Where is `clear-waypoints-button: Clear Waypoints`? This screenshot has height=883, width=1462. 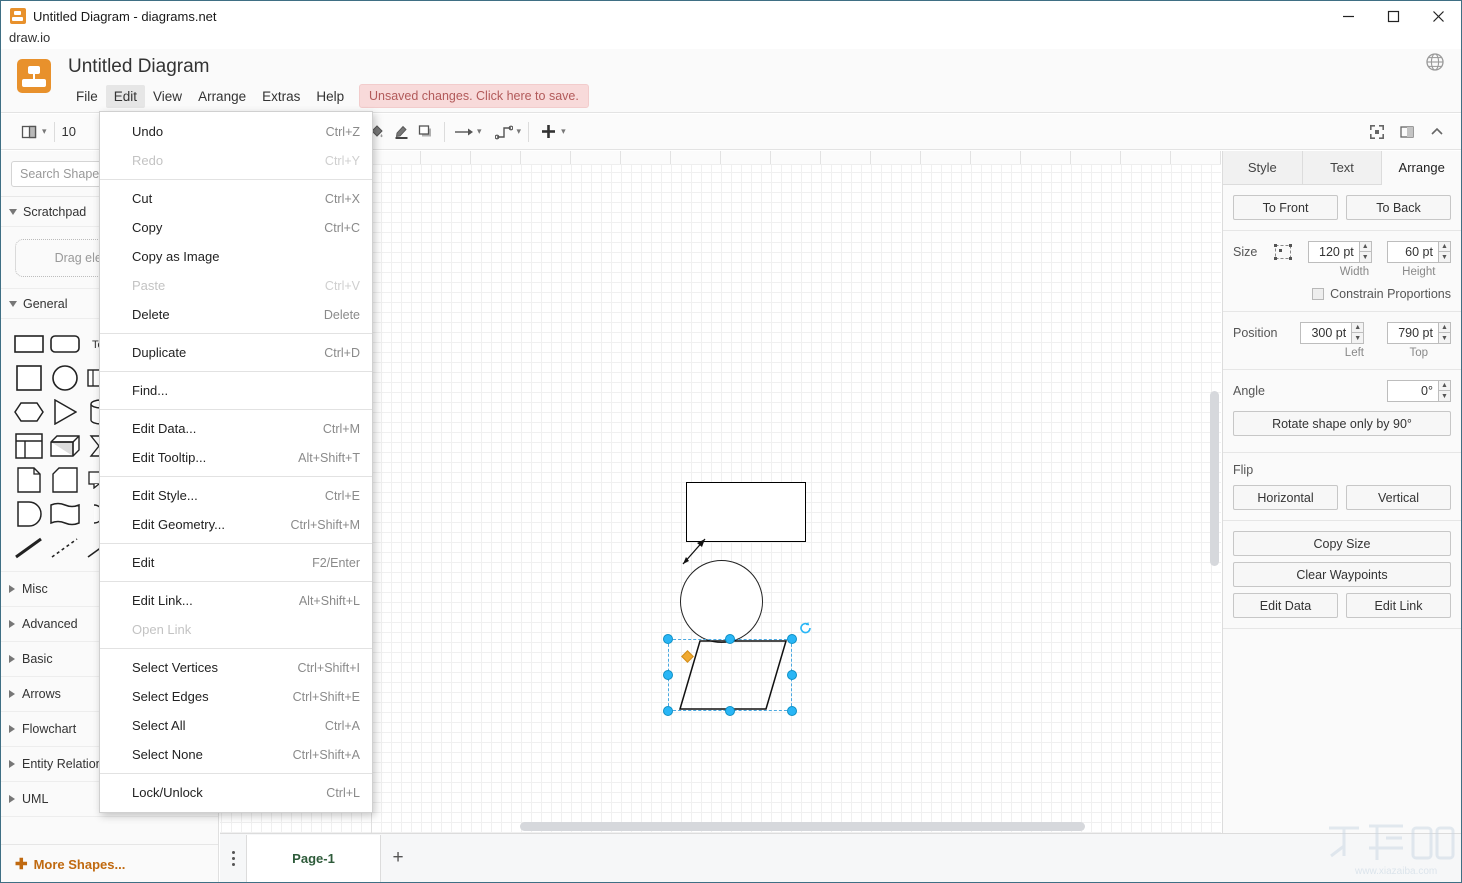 clear-waypoints-button: Clear Waypoints is located at coordinates (1342, 574).